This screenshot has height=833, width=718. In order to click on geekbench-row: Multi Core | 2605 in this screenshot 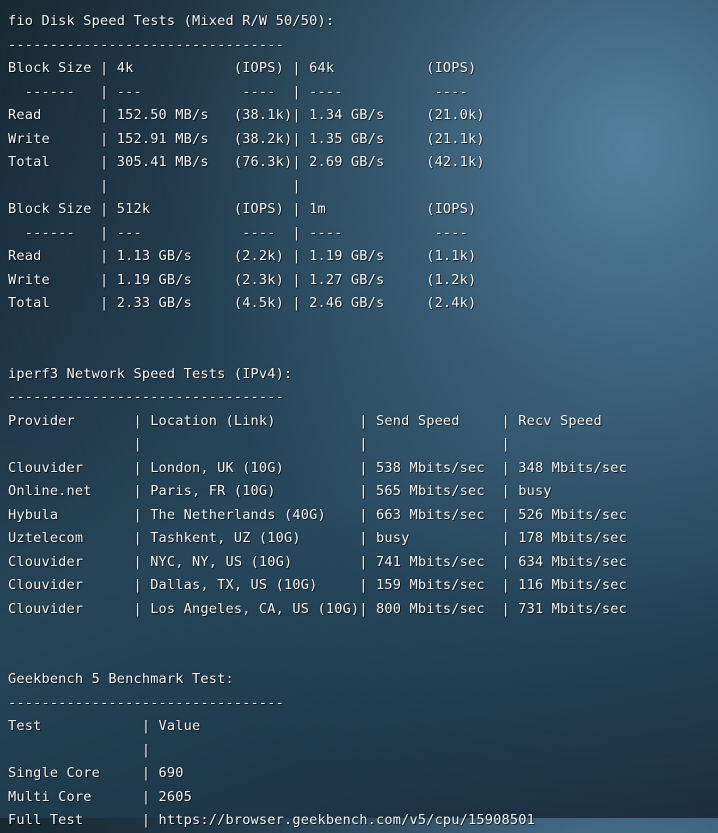, I will do `click(100, 796)`.